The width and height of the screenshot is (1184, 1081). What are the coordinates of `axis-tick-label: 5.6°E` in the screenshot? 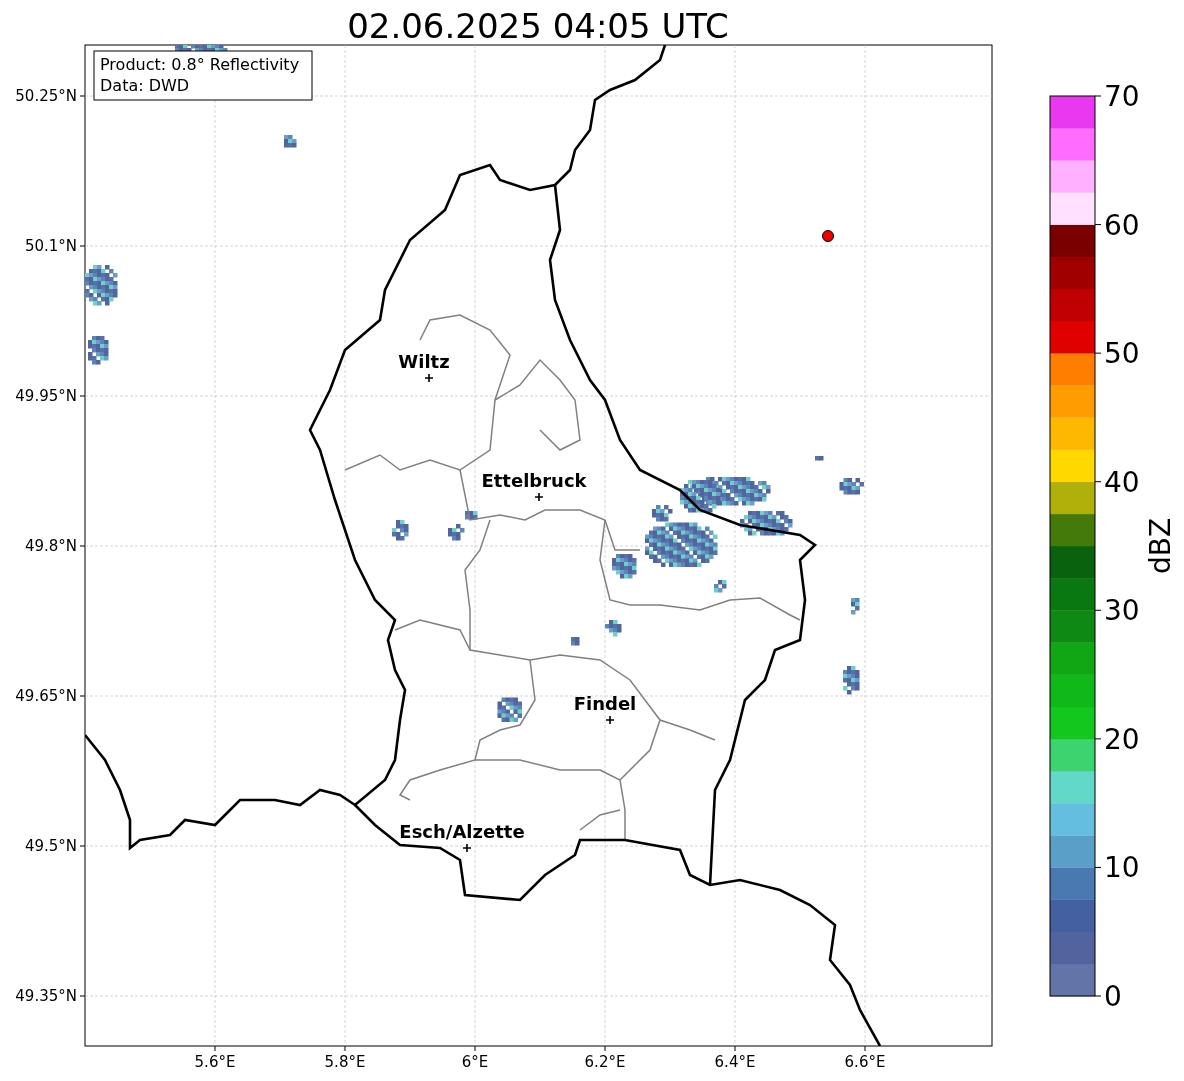 It's located at (215, 1062).